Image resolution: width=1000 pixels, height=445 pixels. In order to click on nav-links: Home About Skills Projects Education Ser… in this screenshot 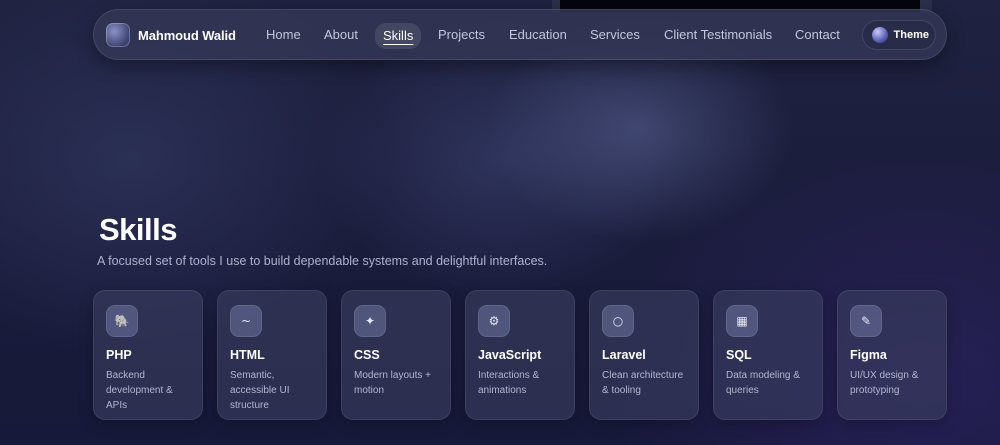, I will do `click(520, 34)`.